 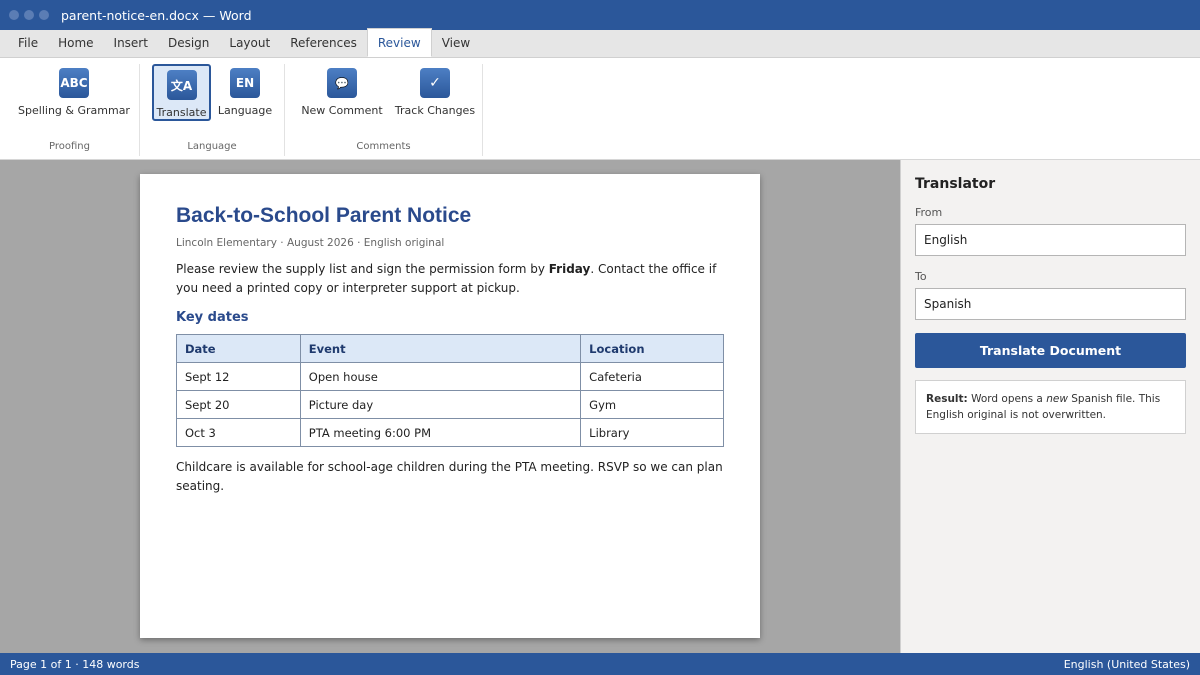 What do you see at coordinates (212, 146) in the screenshot?
I see `language-group-label: Language` at bounding box center [212, 146].